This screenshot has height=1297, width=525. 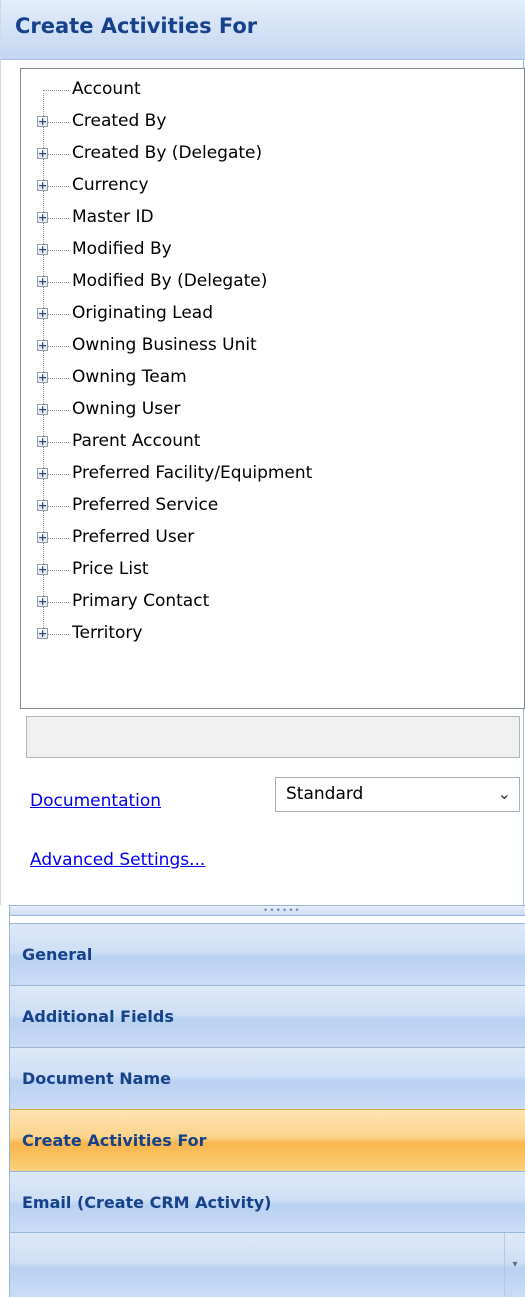 What do you see at coordinates (272, 570) in the screenshot?
I see `tree-item: + Price List` at bounding box center [272, 570].